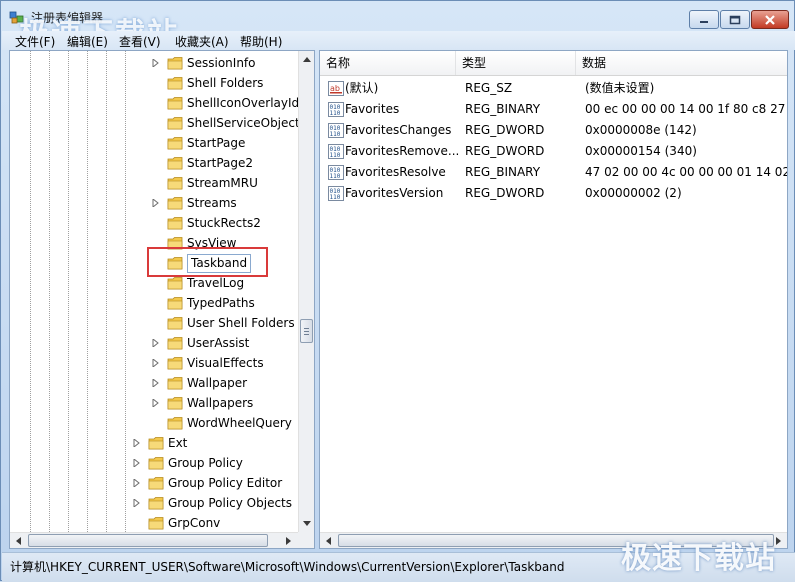  I want to click on tree-item-label: UserAssist, so click(218, 343).